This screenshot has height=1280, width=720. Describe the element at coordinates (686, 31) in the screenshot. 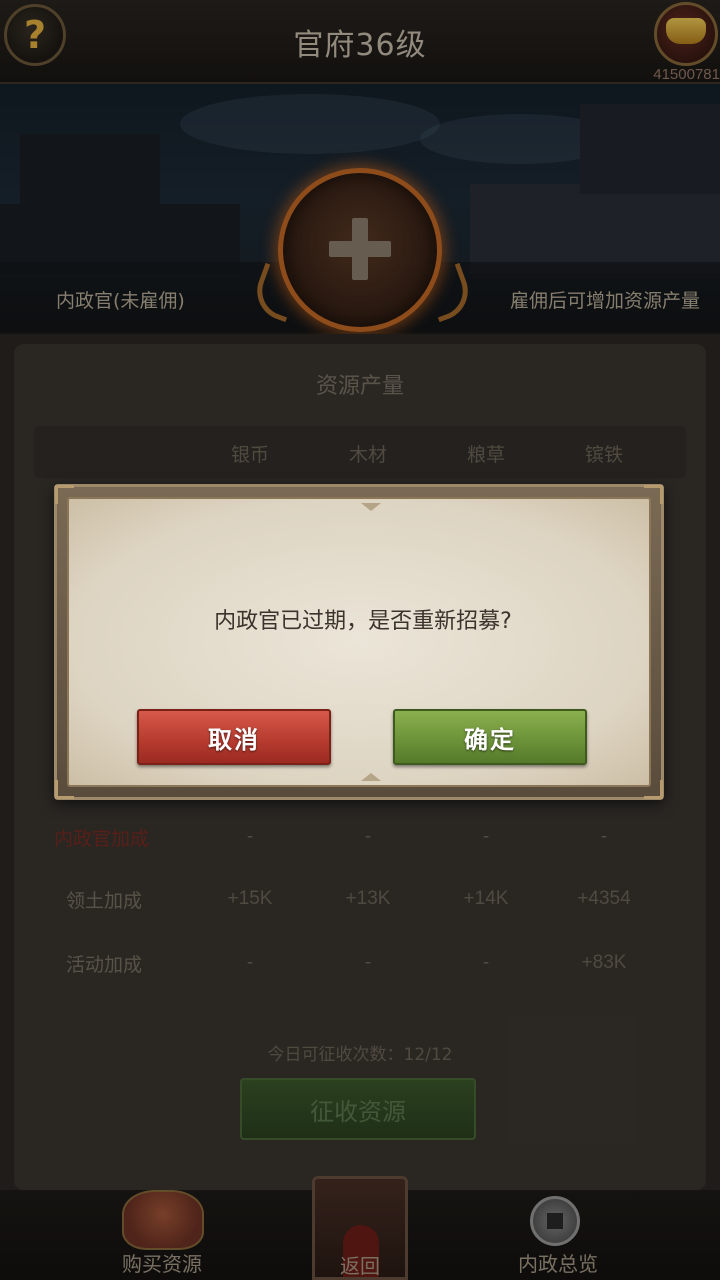

I see `gold-ingot-icon` at that location.